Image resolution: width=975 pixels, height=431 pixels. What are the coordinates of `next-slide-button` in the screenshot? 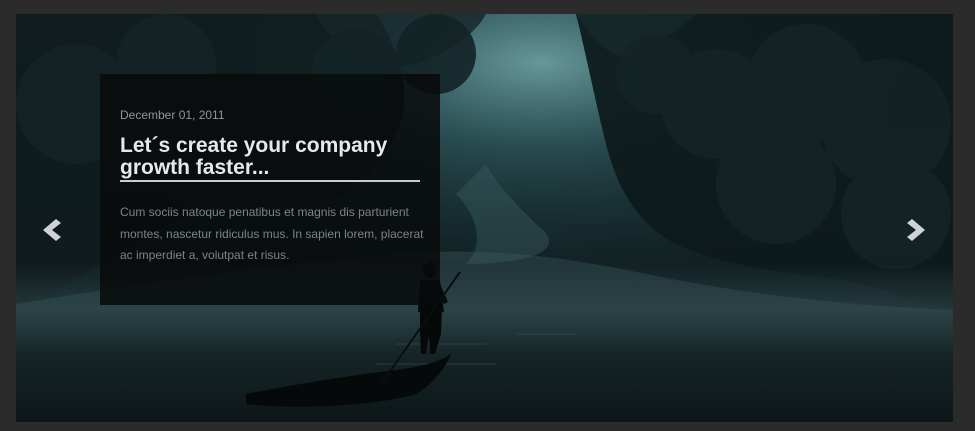 It's located at (916, 230).